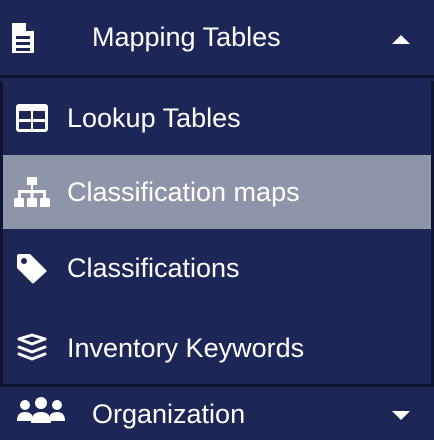 The height and width of the screenshot is (440, 434). What do you see at coordinates (153, 268) in the screenshot?
I see `menu-item-label: Classifications` at bounding box center [153, 268].